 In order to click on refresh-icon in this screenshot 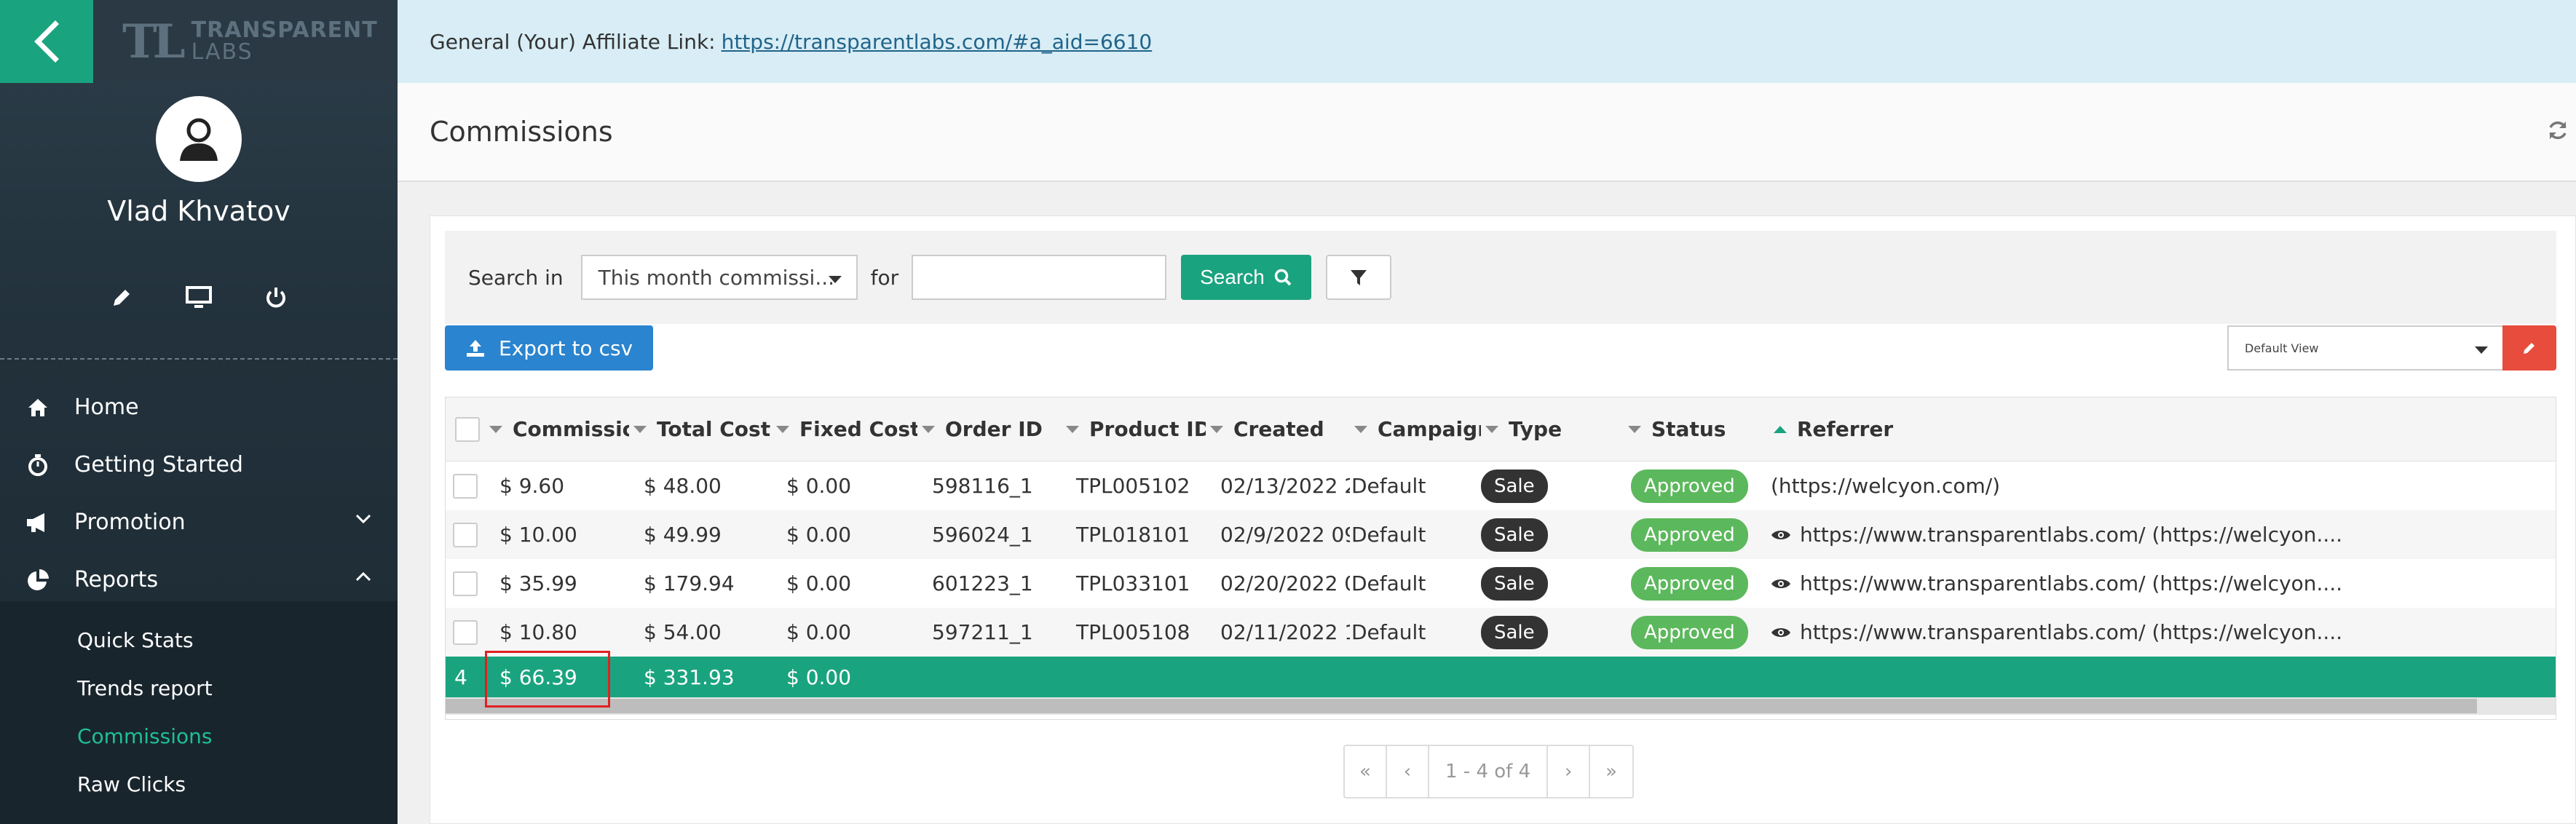, I will do `click(2558, 130)`.